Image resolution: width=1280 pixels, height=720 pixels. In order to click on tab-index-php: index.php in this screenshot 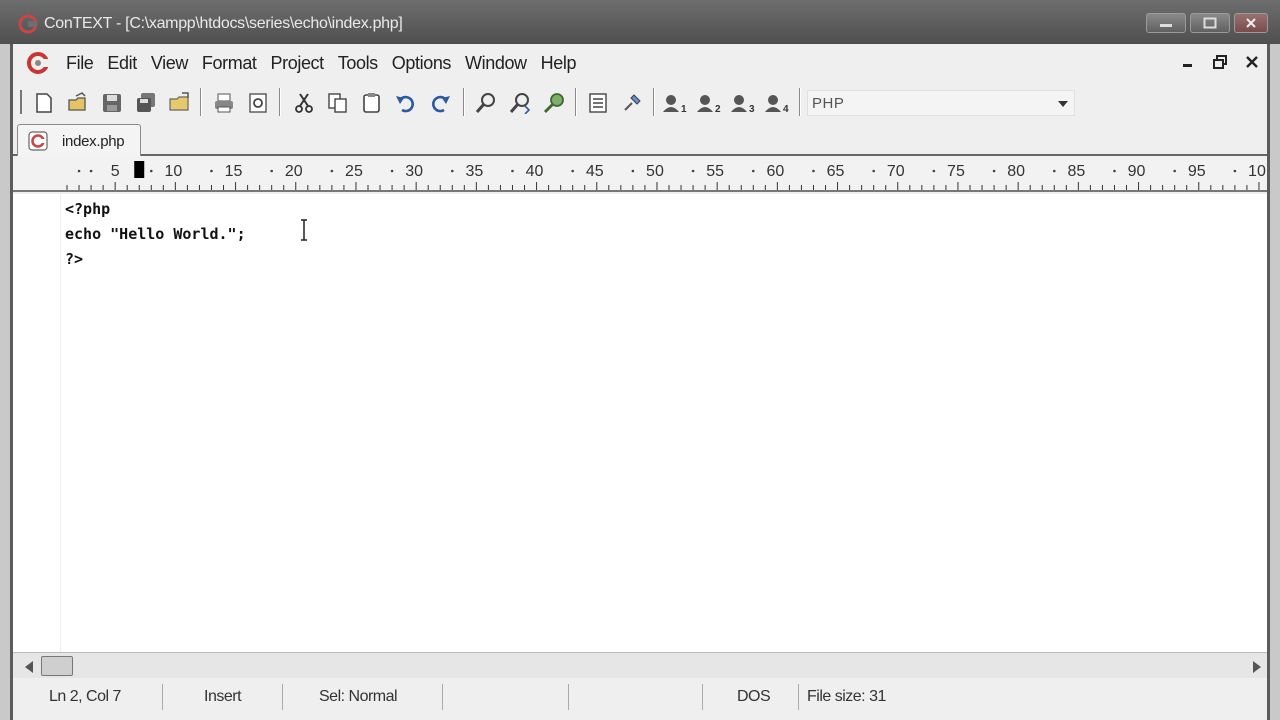, I will do `click(79, 140)`.